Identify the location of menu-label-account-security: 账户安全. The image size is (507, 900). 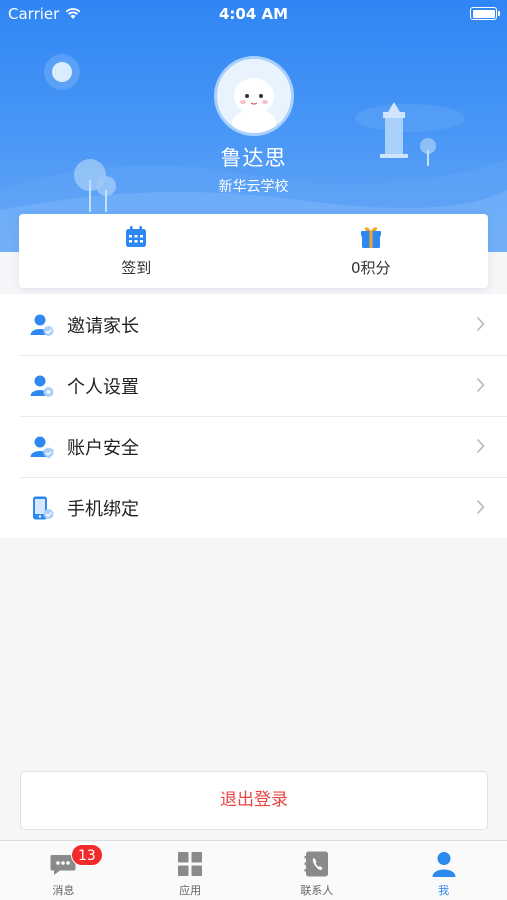
(103, 448).